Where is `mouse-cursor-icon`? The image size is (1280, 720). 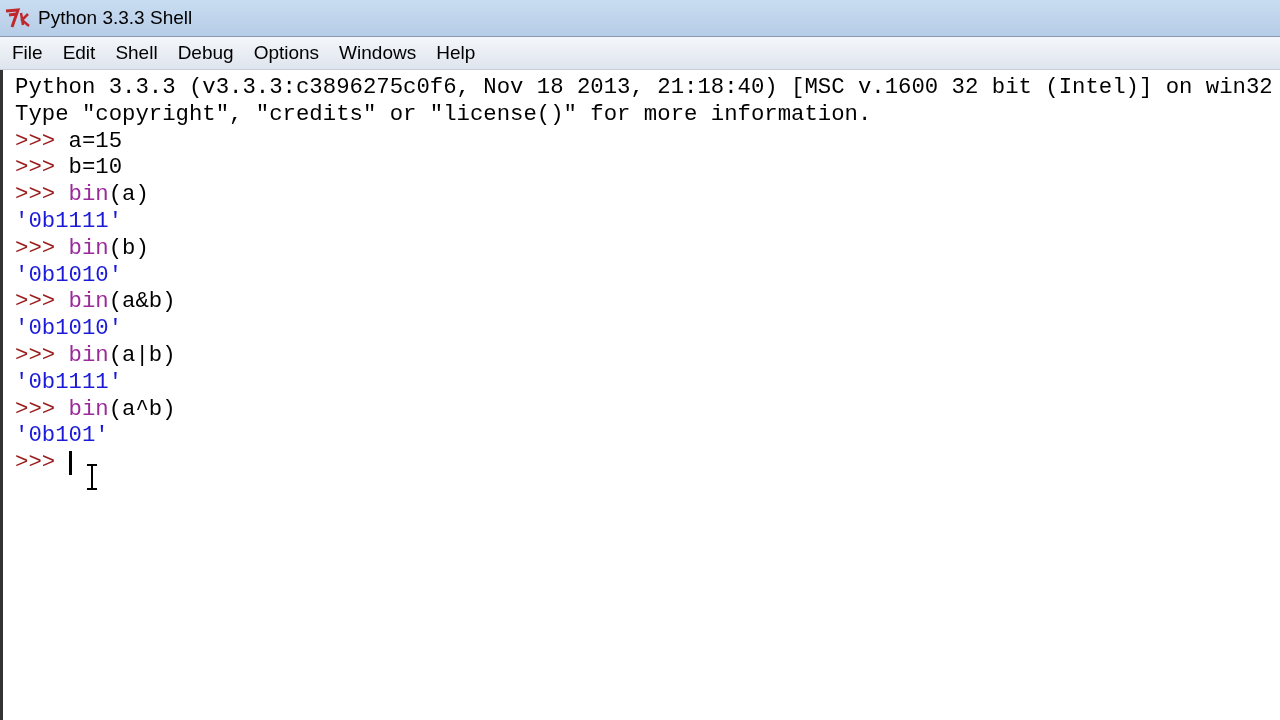 mouse-cursor-icon is located at coordinates (92, 477).